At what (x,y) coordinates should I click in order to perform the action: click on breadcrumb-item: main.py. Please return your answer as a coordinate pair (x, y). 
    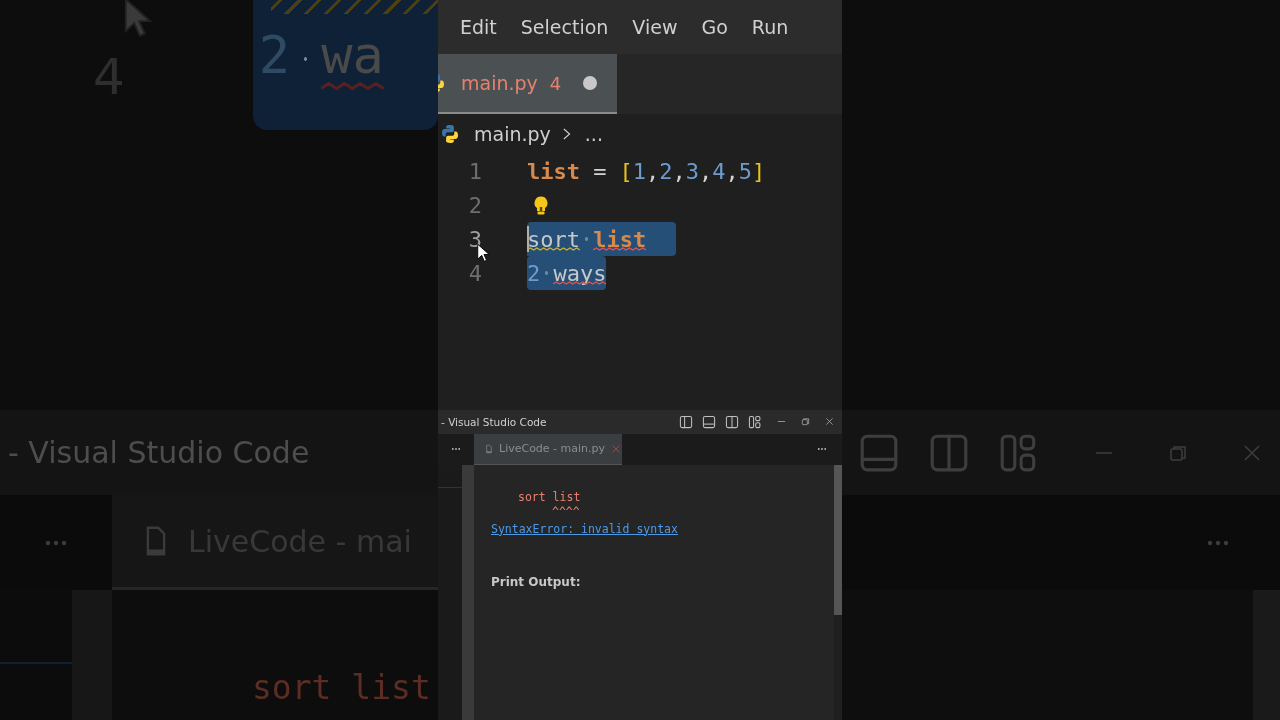
    Looking at the image, I should click on (512, 134).